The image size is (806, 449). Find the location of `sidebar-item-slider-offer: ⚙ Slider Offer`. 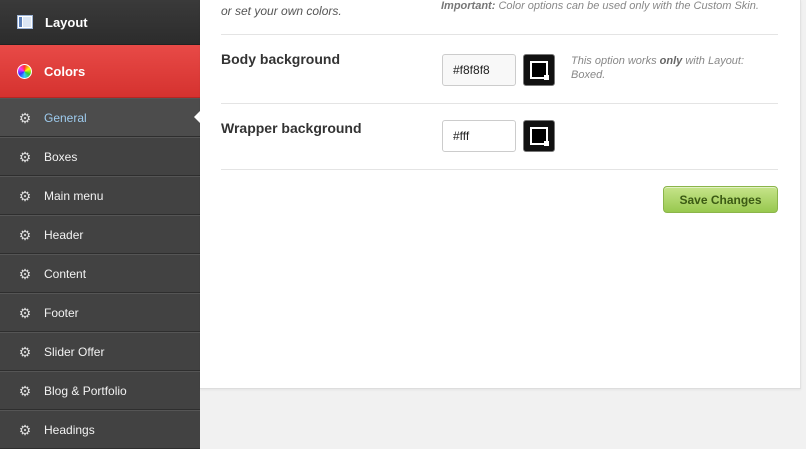

sidebar-item-slider-offer: ⚙ Slider Offer is located at coordinates (100, 351).